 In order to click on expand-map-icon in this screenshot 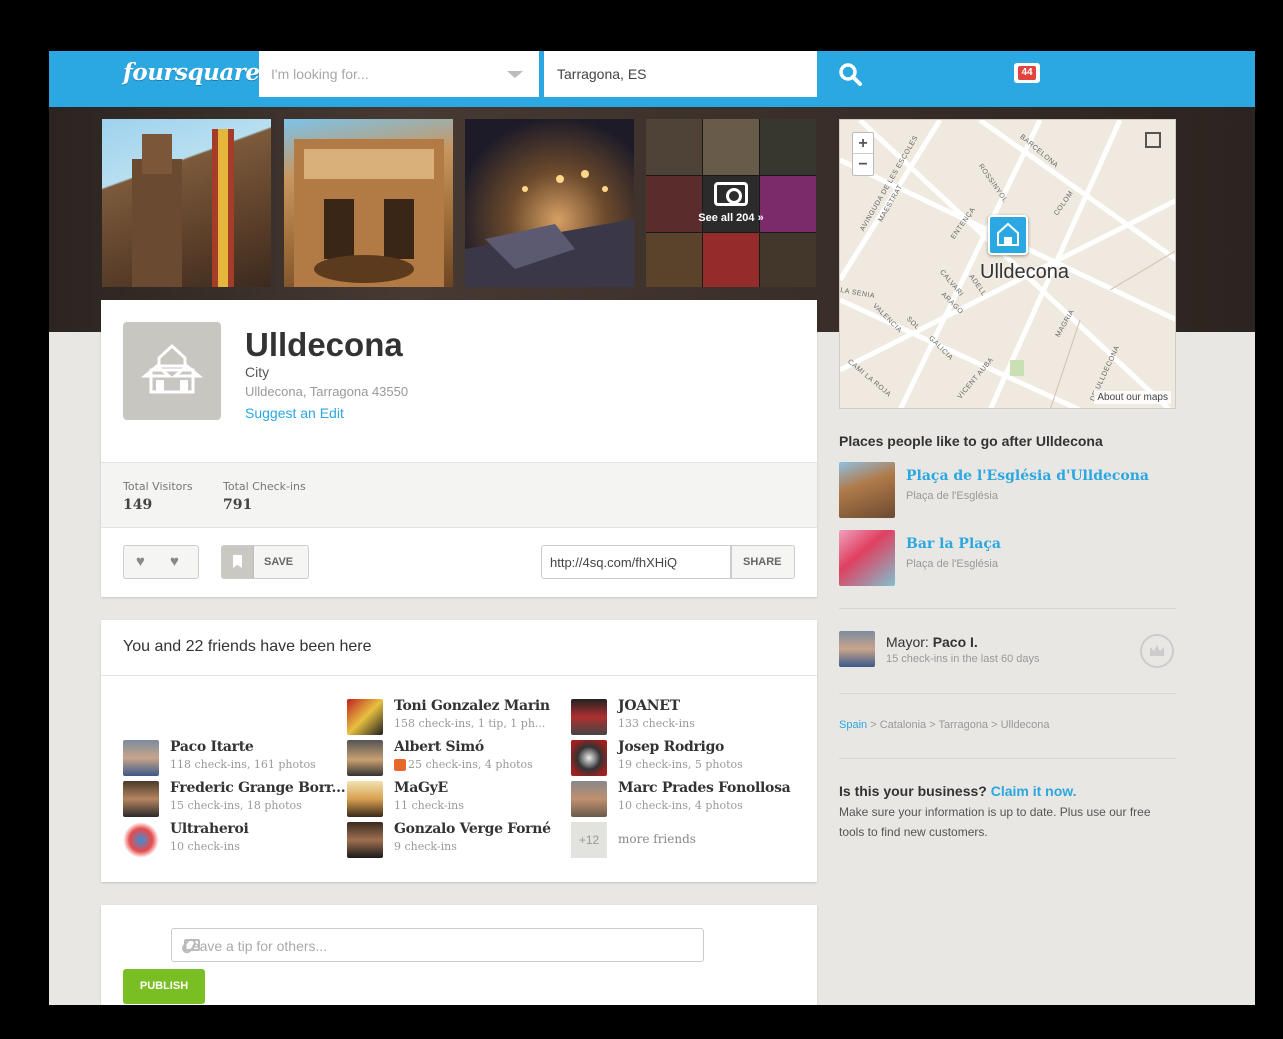, I will do `click(1153, 140)`.